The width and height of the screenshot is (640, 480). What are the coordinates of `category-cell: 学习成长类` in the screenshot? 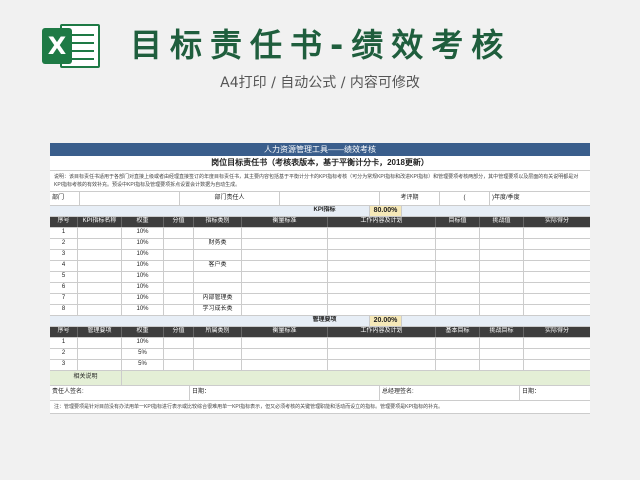 It's located at (218, 310).